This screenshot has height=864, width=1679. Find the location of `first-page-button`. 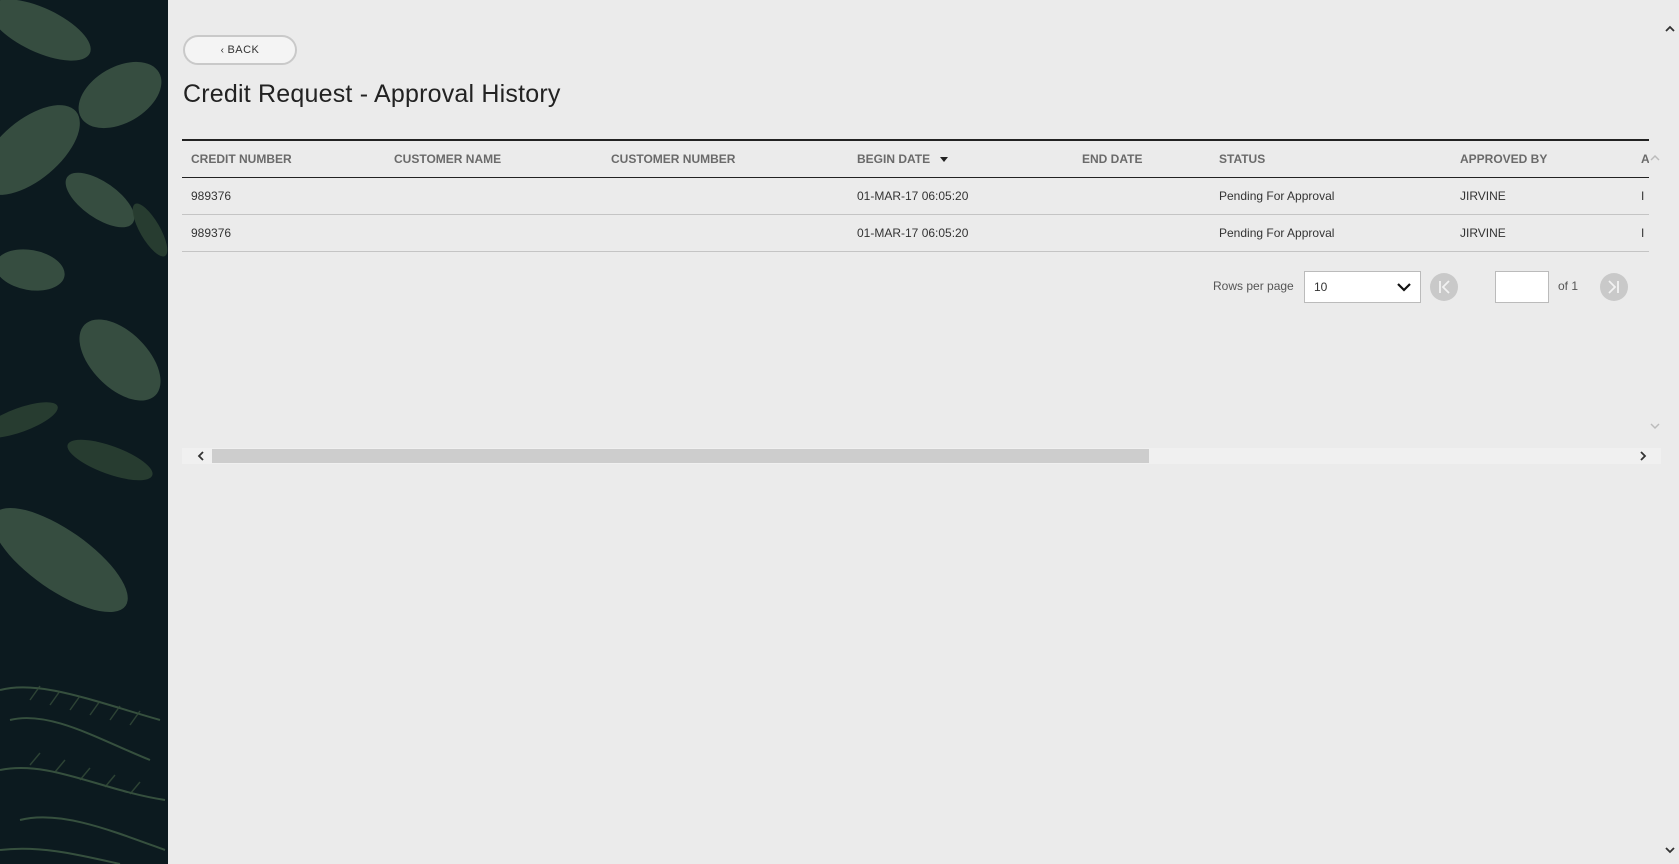

first-page-button is located at coordinates (1444, 287).